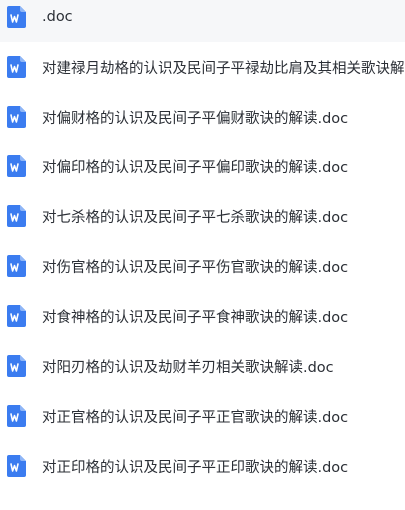 The width and height of the screenshot is (405, 510). I want to click on file-row: 对伤官格的认识及民间子平伤官歌诀的解读.doc, so click(202, 266).